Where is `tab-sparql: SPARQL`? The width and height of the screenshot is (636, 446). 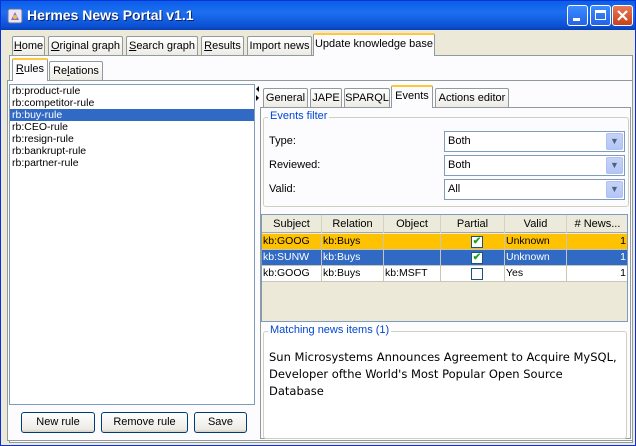 tab-sparql: SPARQL is located at coordinates (367, 97).